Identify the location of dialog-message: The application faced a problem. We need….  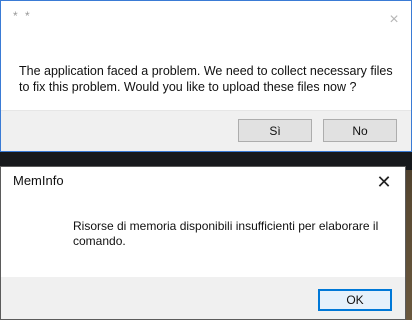
(206, 79).